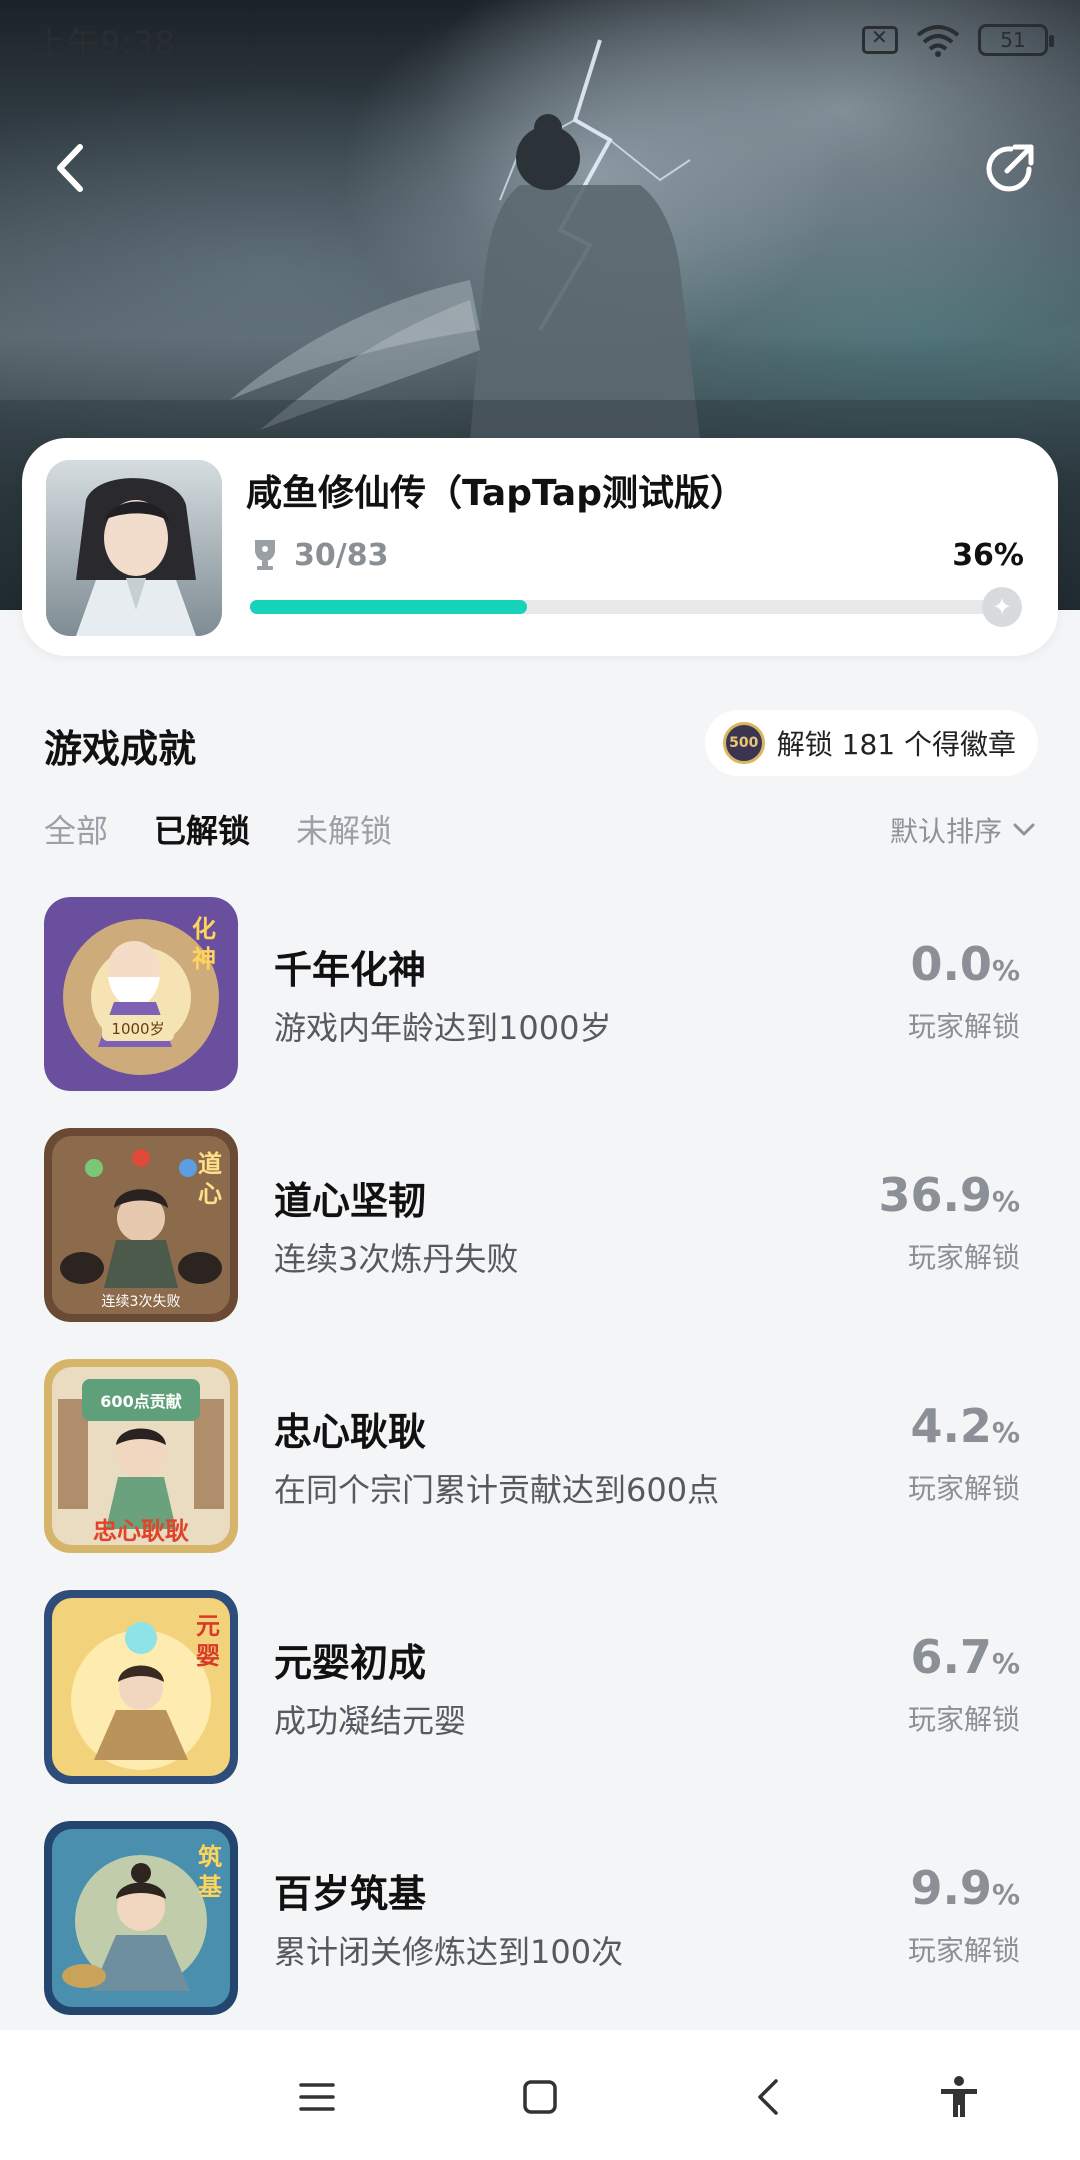  What do you see at coordinates (988, 555) in the screenshot?
I see `completion-percent: 36%` at bounding box center [988, 555].